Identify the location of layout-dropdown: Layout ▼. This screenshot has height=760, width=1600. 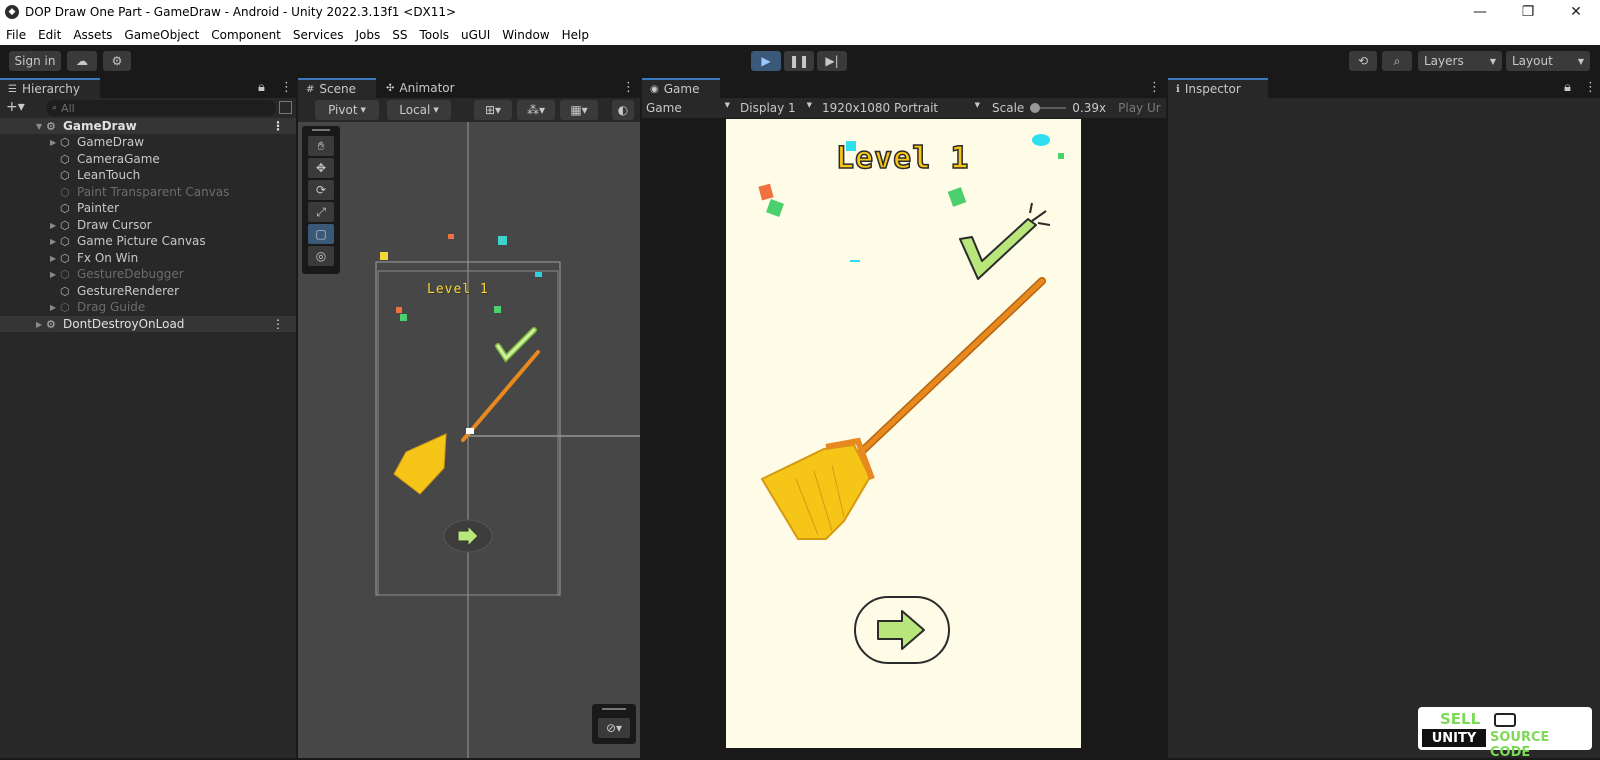
(1548, 61).